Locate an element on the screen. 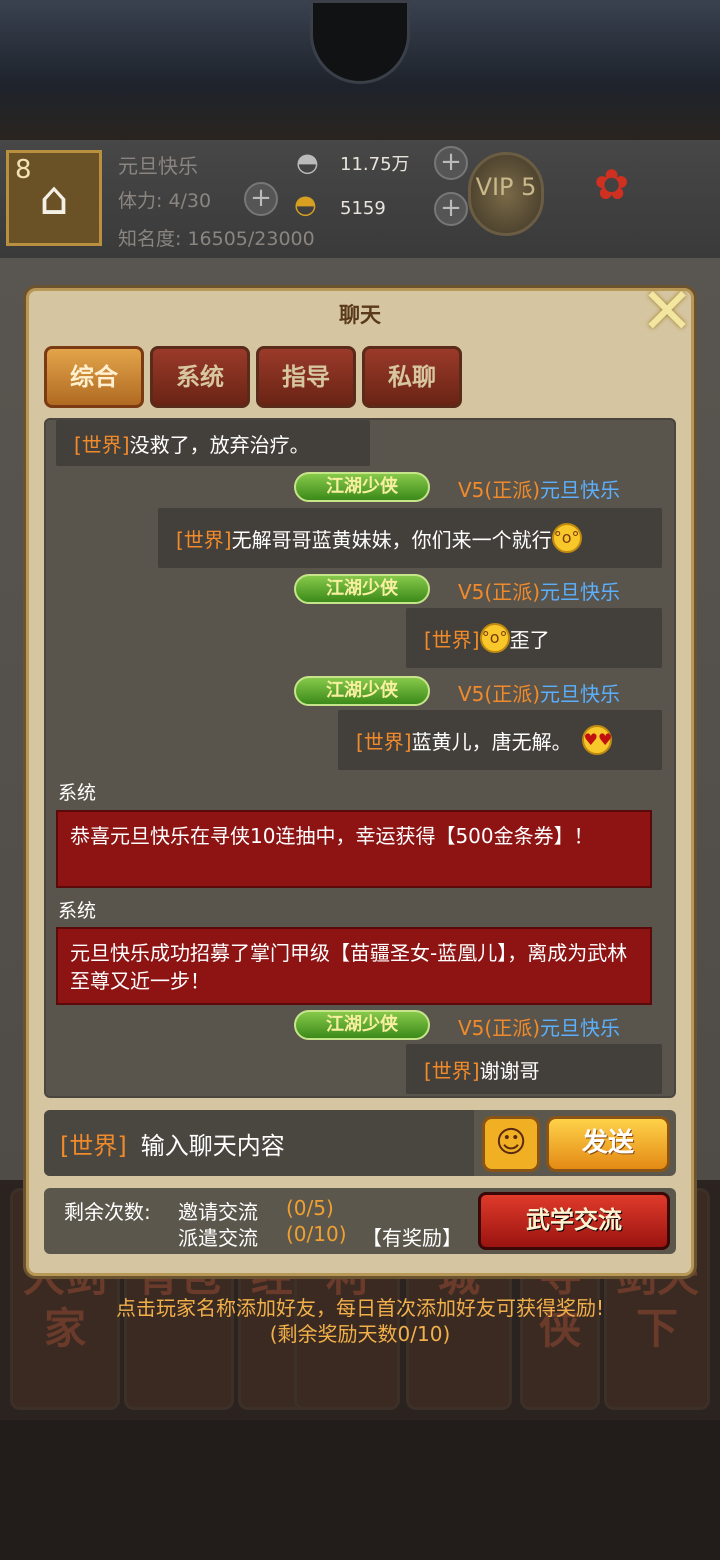 This screenshot has width=720, height=1560. vip-level: VIP 5 is located at coordinates (506, 187).